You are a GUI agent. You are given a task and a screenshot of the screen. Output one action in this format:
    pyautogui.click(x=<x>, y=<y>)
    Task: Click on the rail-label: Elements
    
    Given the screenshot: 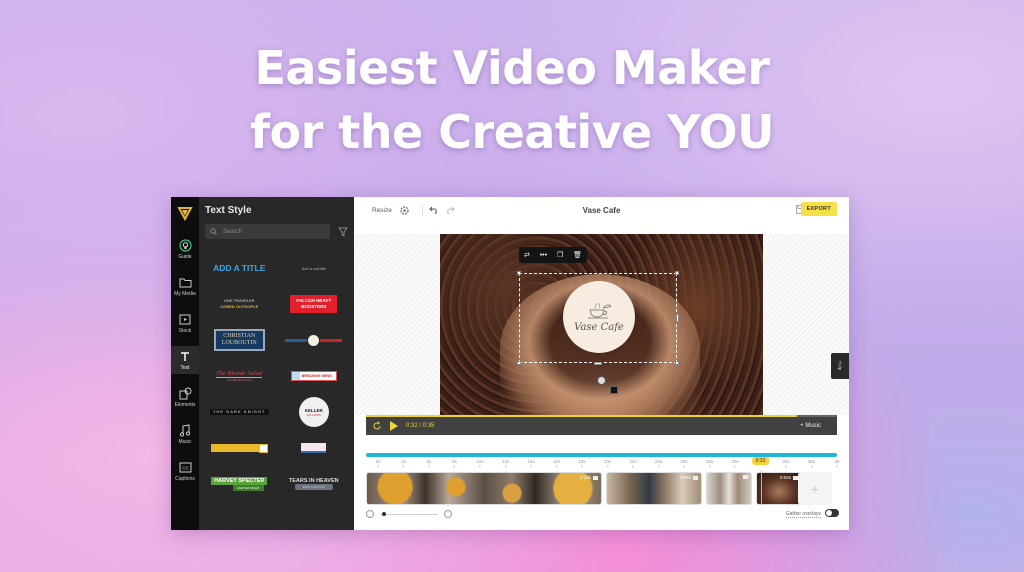 What is the action you would take?
    pyautogui.click(x=185, y=405)
    